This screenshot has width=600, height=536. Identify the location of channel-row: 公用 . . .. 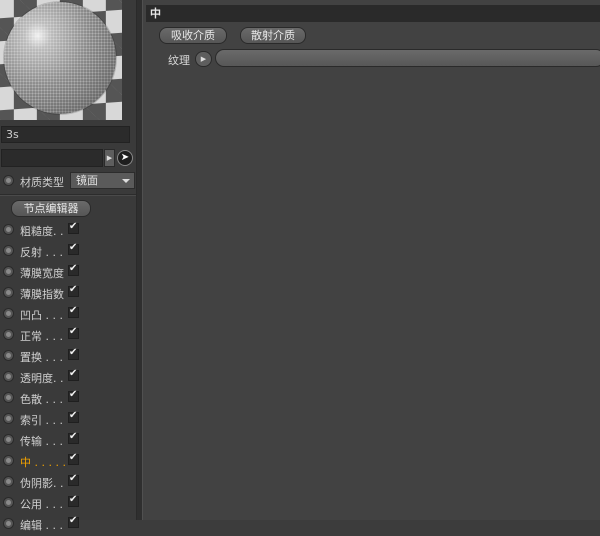
(68, 504).